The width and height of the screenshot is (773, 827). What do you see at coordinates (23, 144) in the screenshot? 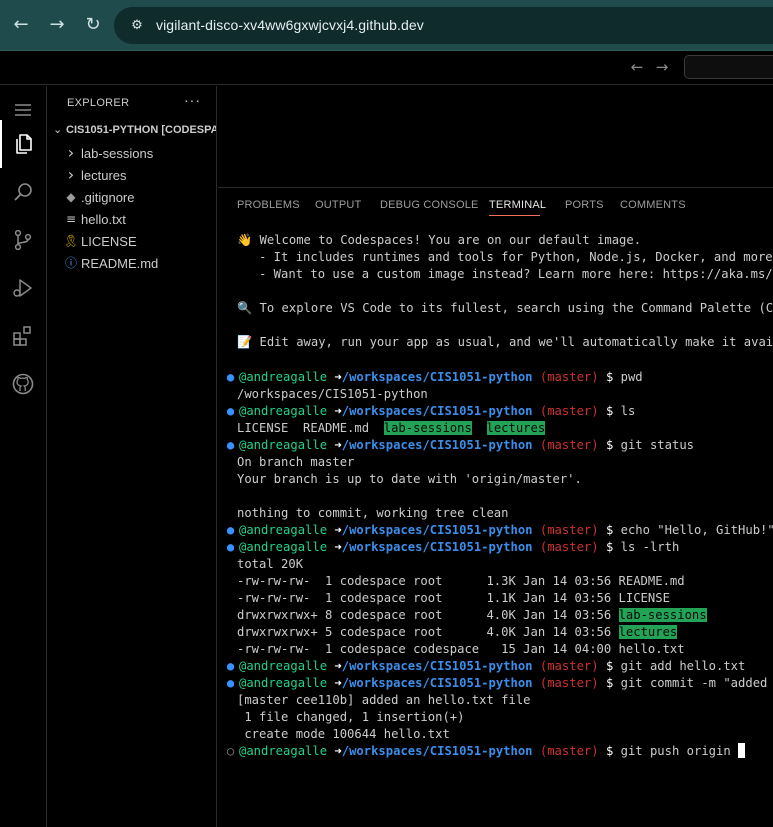
I see `explorer-view-button` at bounding box center [23, 144].